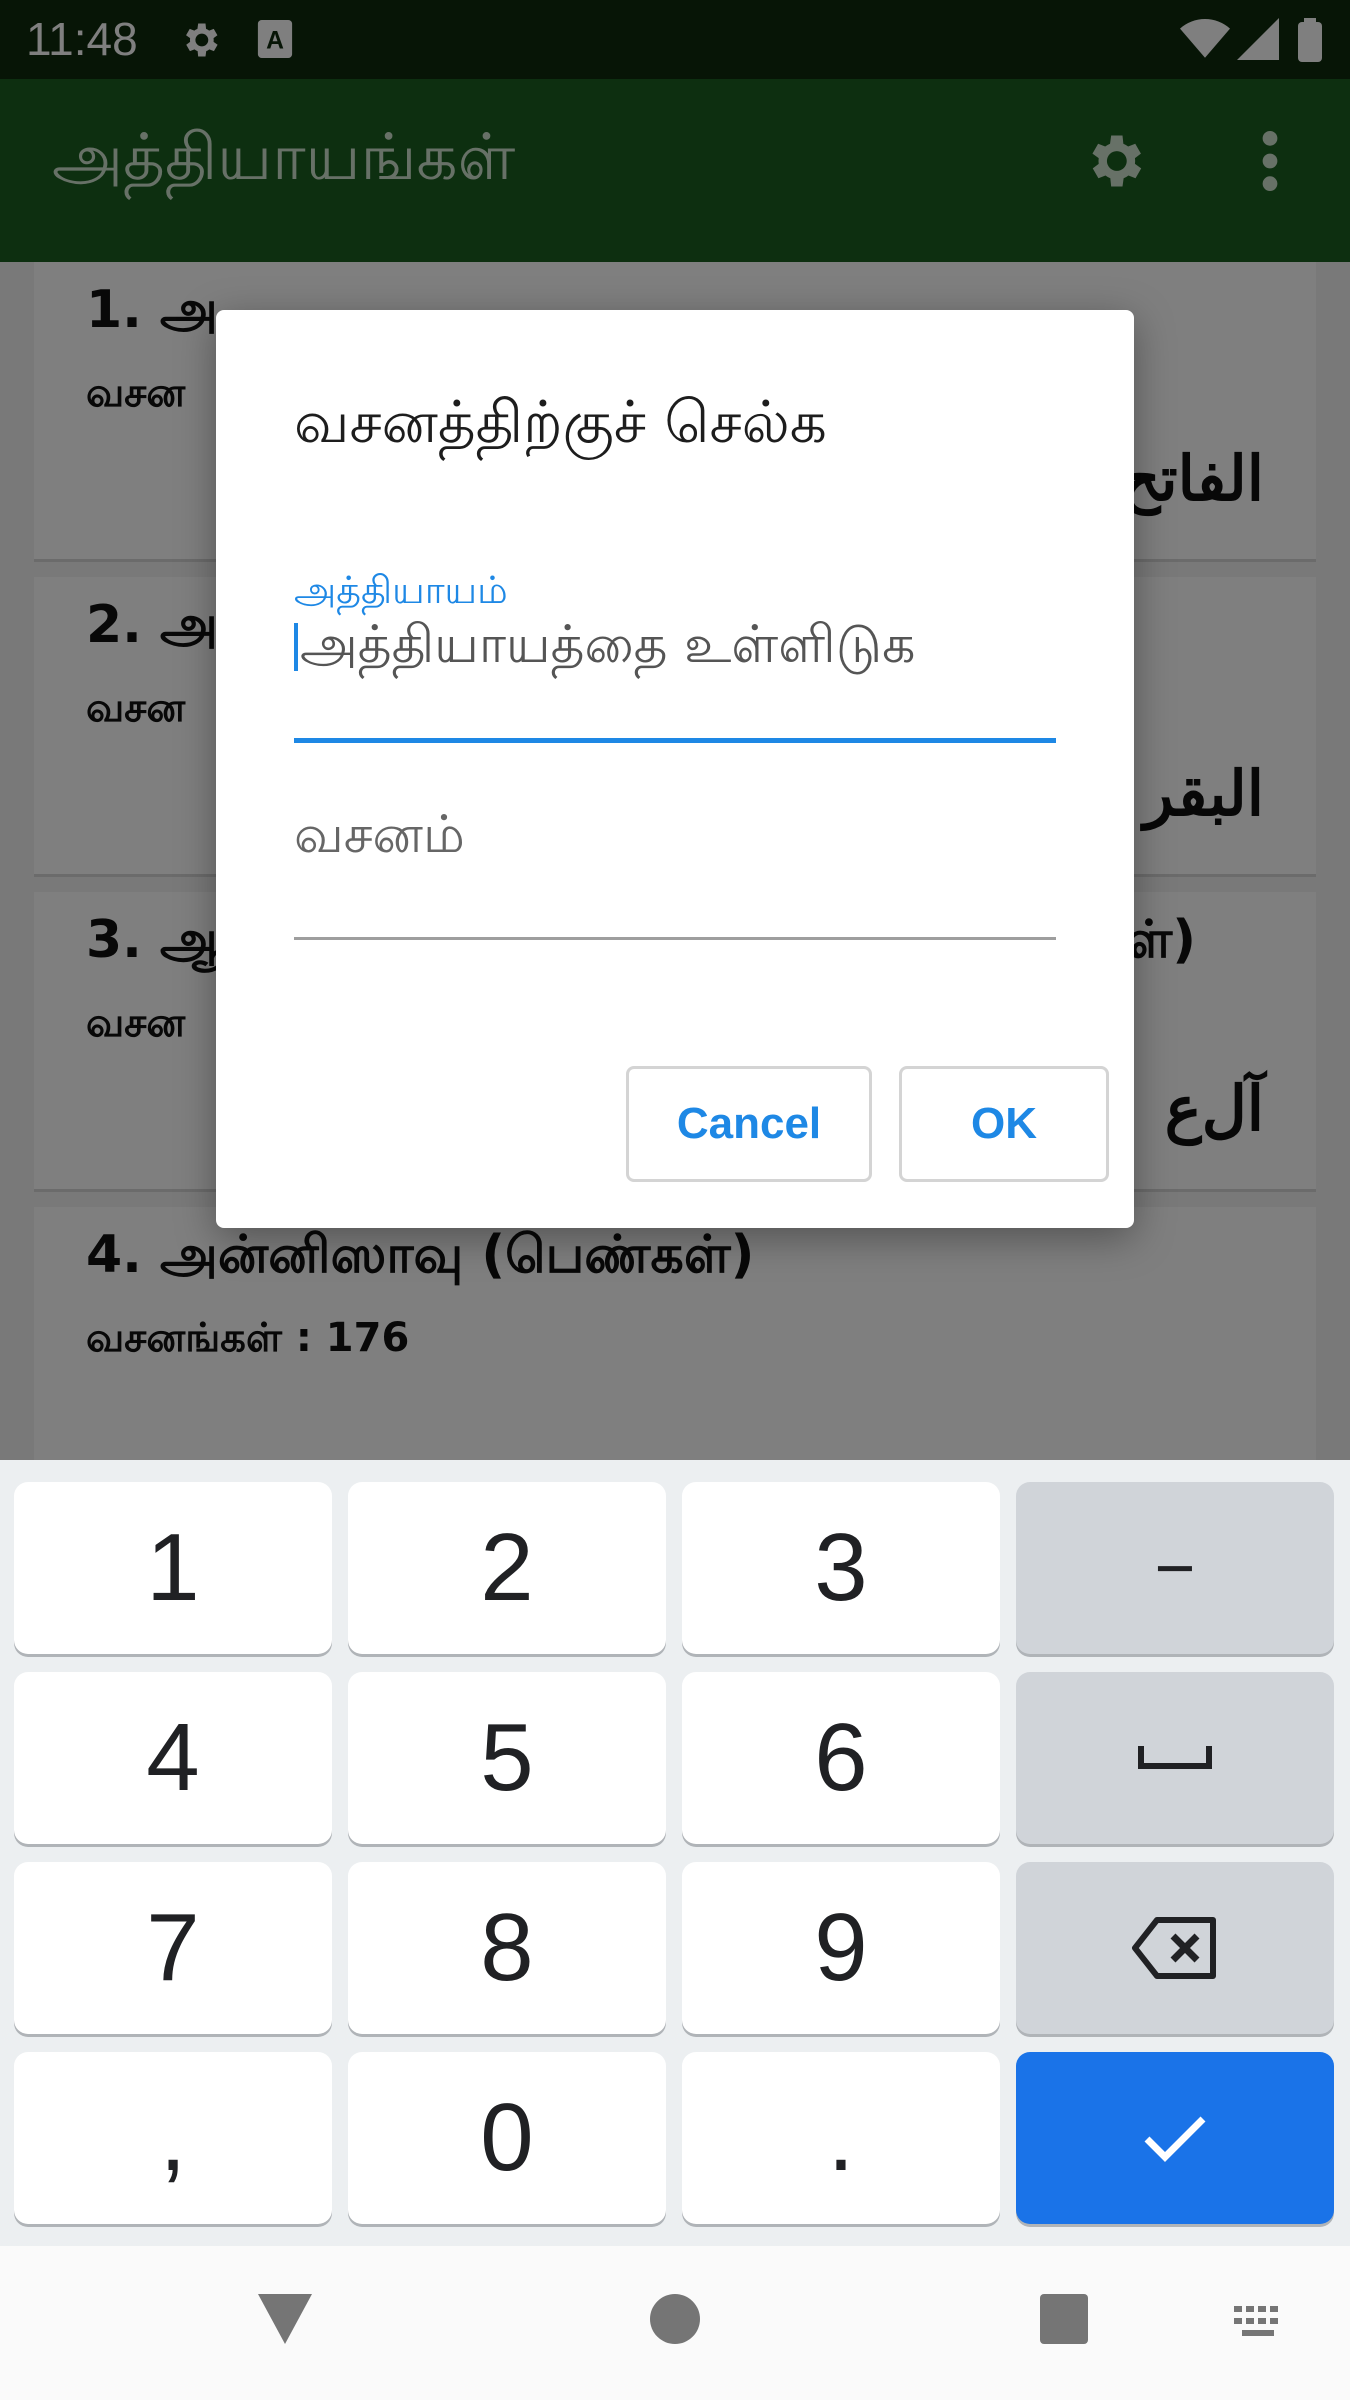 This screenshot has height=2400, width=1350. I want to click on dialog-title: வசனத்திற்குச் செல்க, so click(560, 422).